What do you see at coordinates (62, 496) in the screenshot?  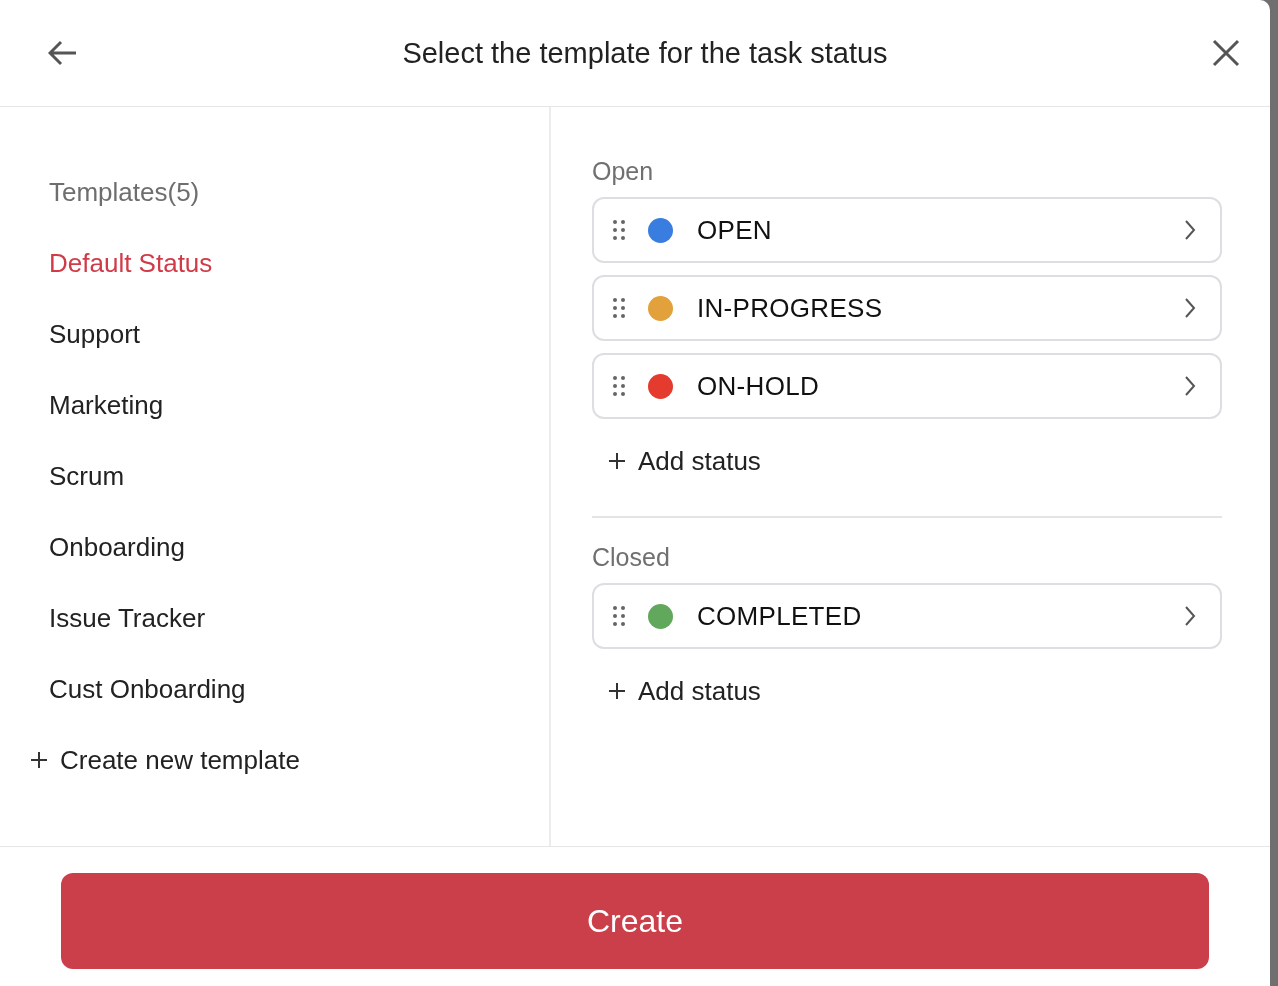 I see `template-item: Scrum` at bounding box center [62, 496].